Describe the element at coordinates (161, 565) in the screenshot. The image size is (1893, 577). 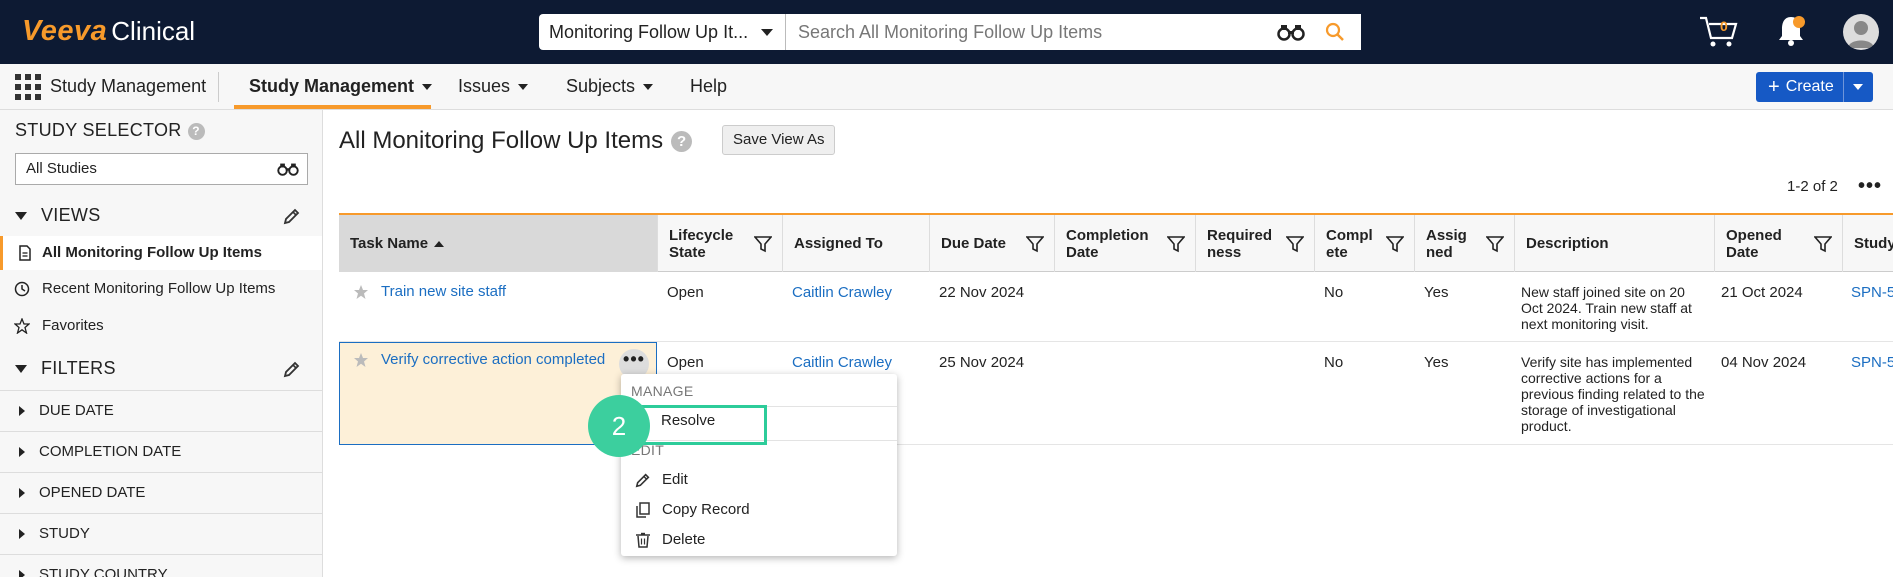
I see `filter-study-country: STUDY COUNTRY` at that location.